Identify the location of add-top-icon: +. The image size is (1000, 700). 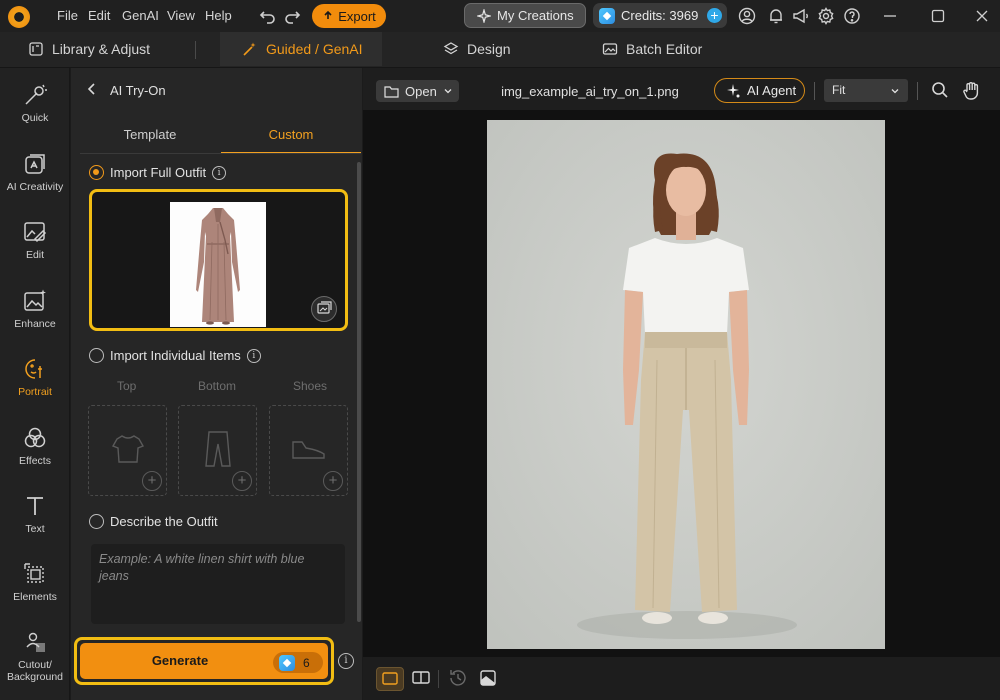
(152, 481).